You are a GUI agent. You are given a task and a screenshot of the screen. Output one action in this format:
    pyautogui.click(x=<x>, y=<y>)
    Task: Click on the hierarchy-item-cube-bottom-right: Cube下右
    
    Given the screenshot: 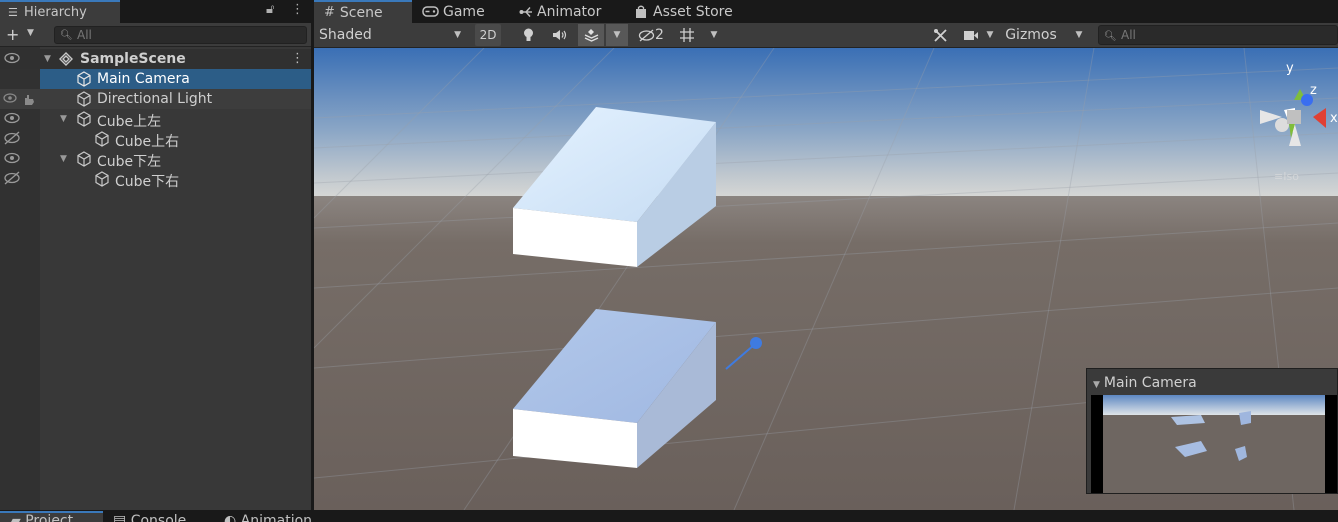 What is the action you would take?
    pyautogui.click(x=155, y=179)
    